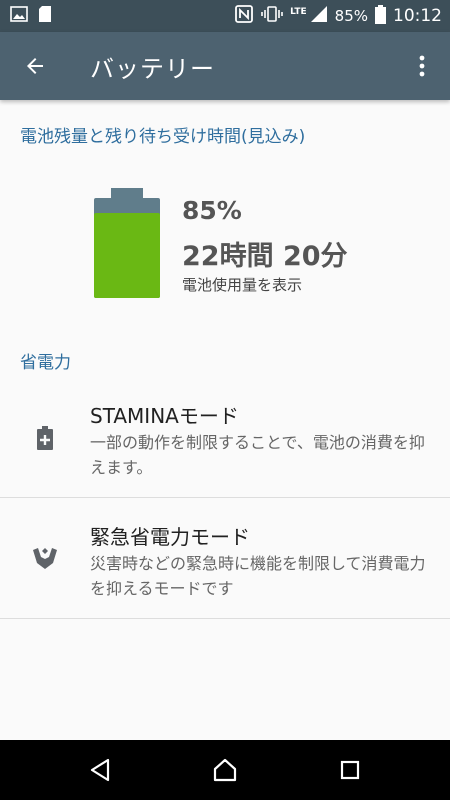 The width and height of the screenshot is (450, 800). I want to click on back-arrow-icon, so click(35, 66).